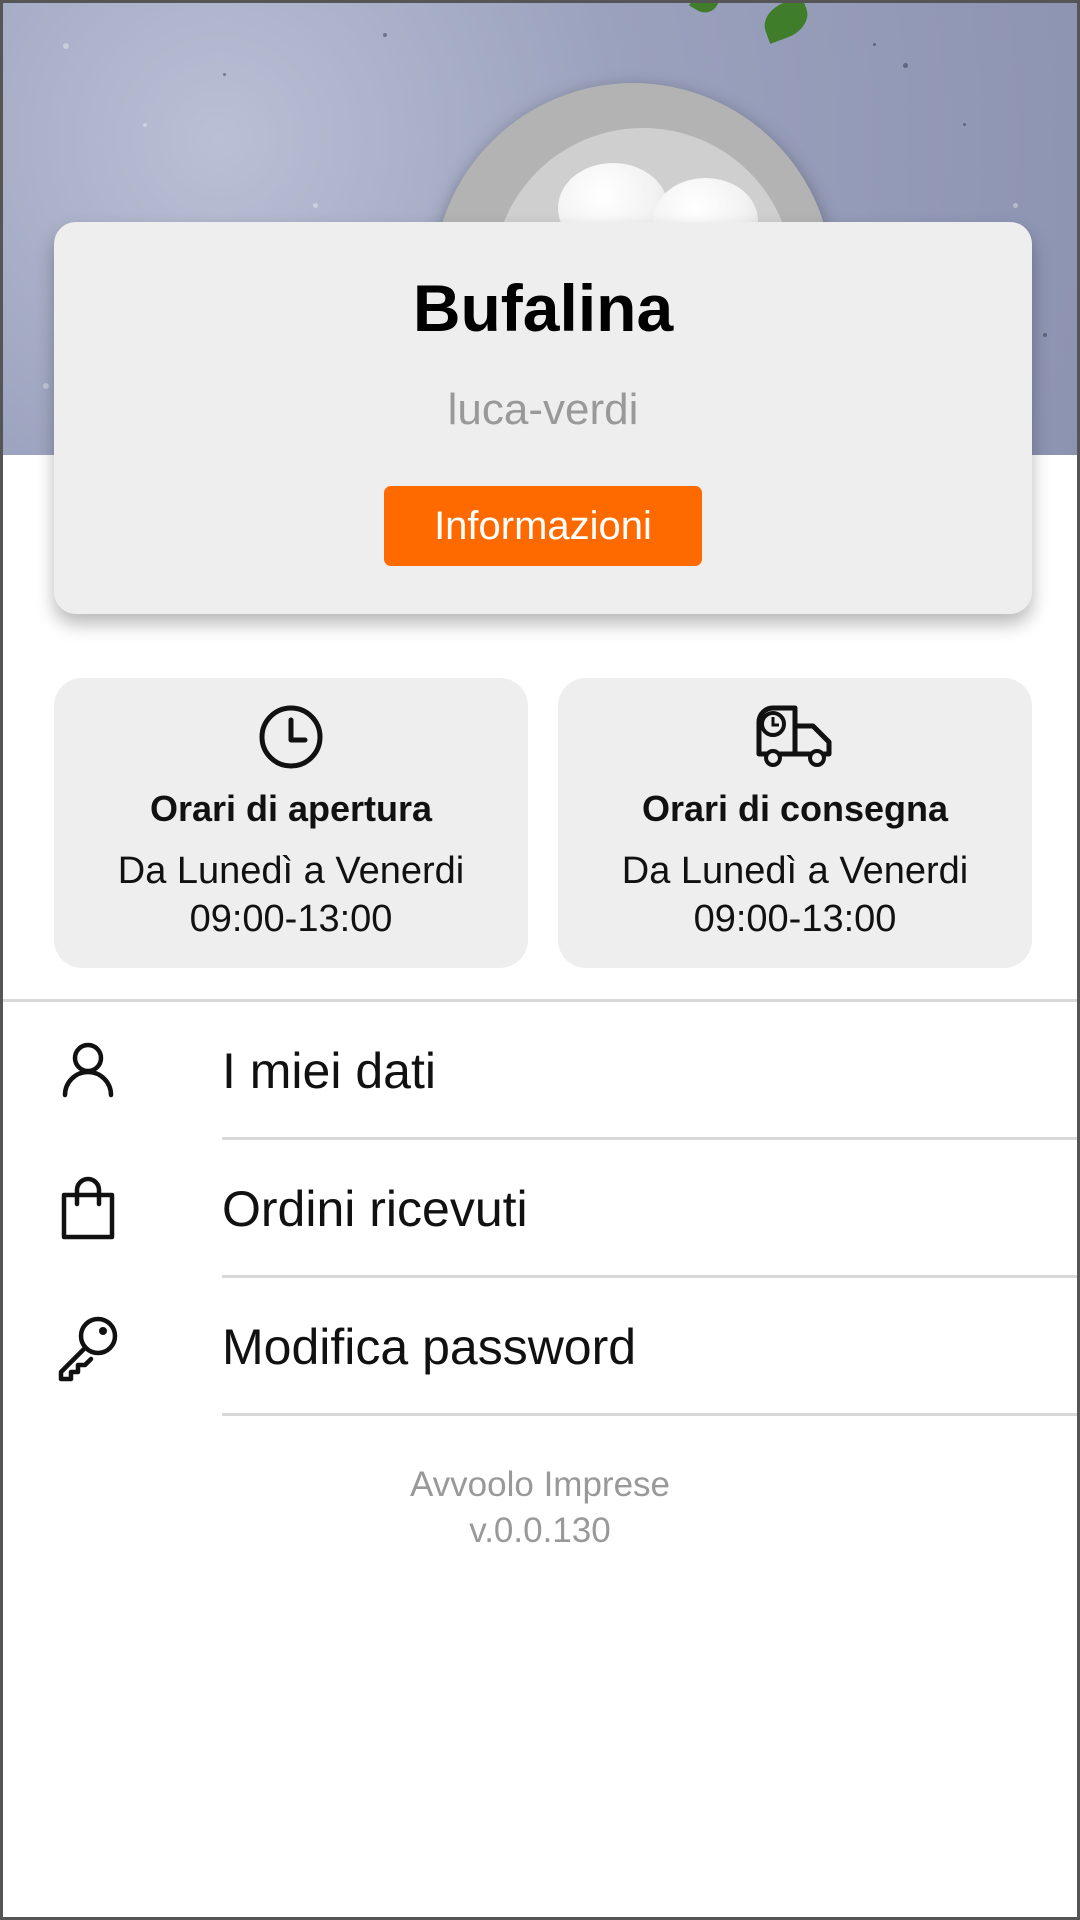  Describe the element at coordinates (540, 1530) in the screenshot. I see `footer-version: v.0.0.130` at that location.